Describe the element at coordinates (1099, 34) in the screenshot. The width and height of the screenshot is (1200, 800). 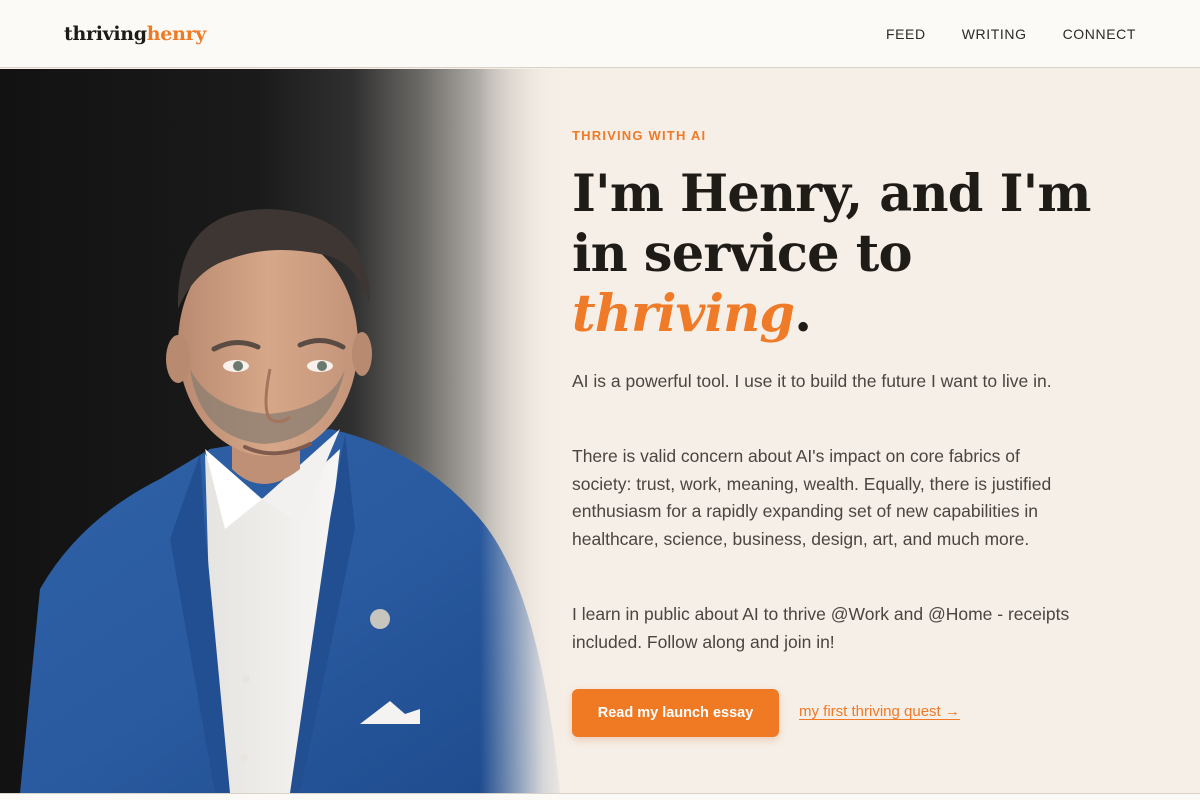
I see `nav-item-connect: CONNECT` at that location.